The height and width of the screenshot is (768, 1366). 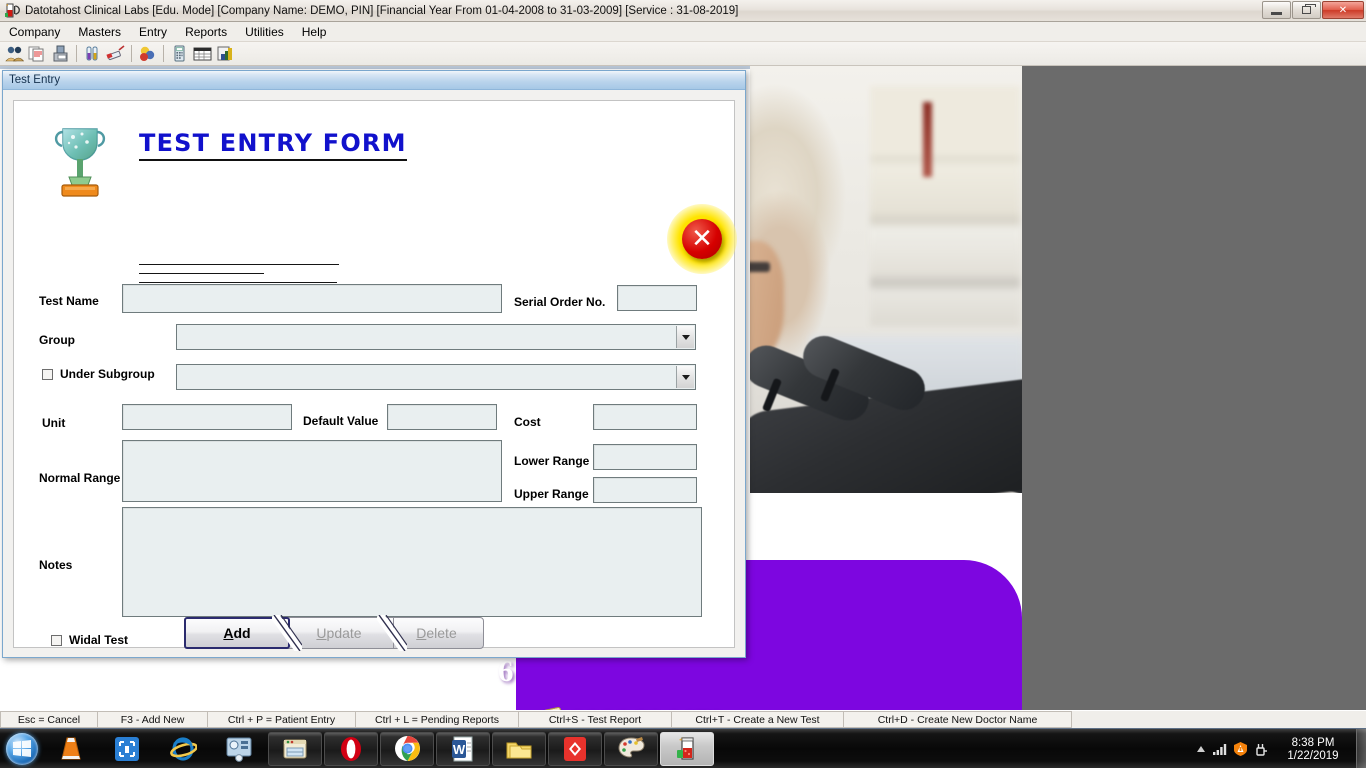 I want to click on red-diamond-app-icon, so click(x=575, y=748).